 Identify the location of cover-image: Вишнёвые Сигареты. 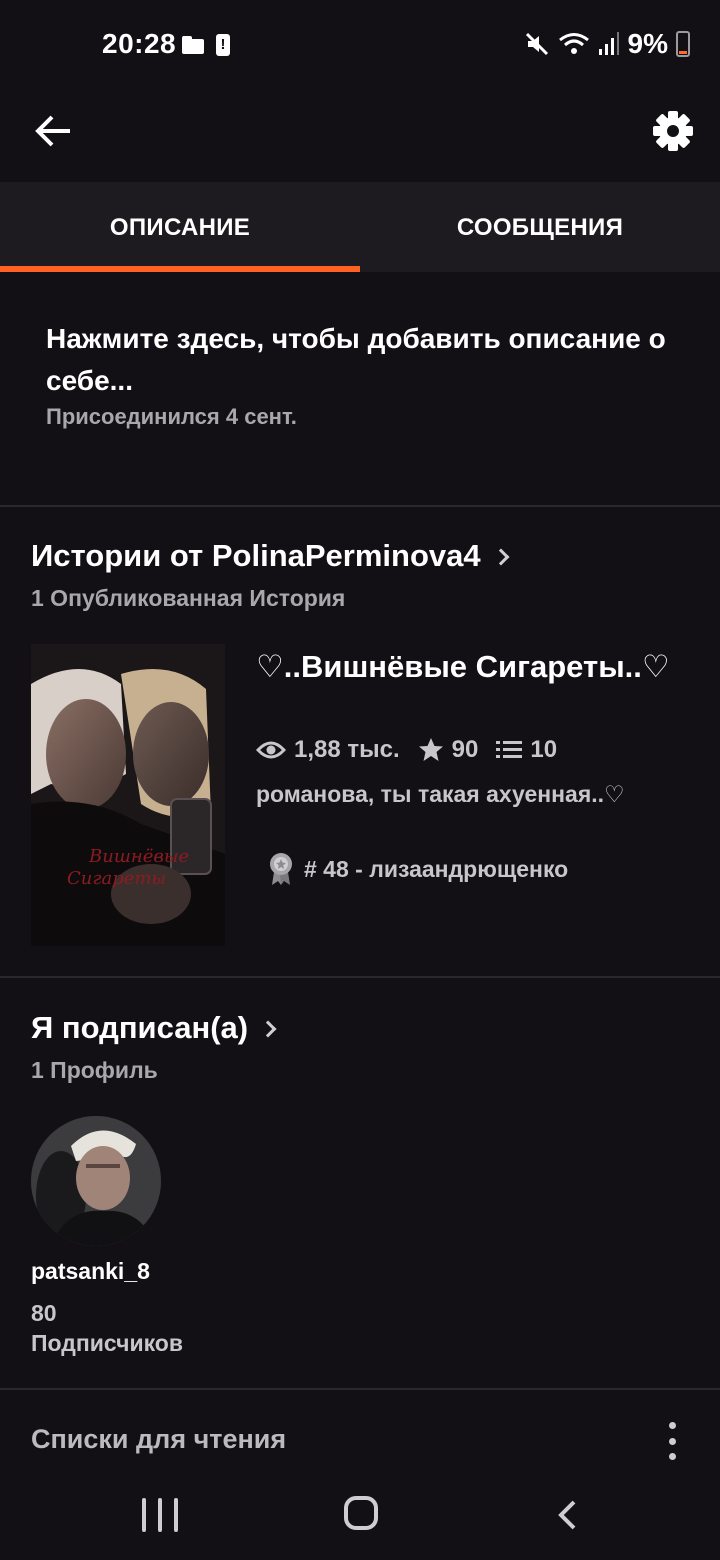
(128, 795).